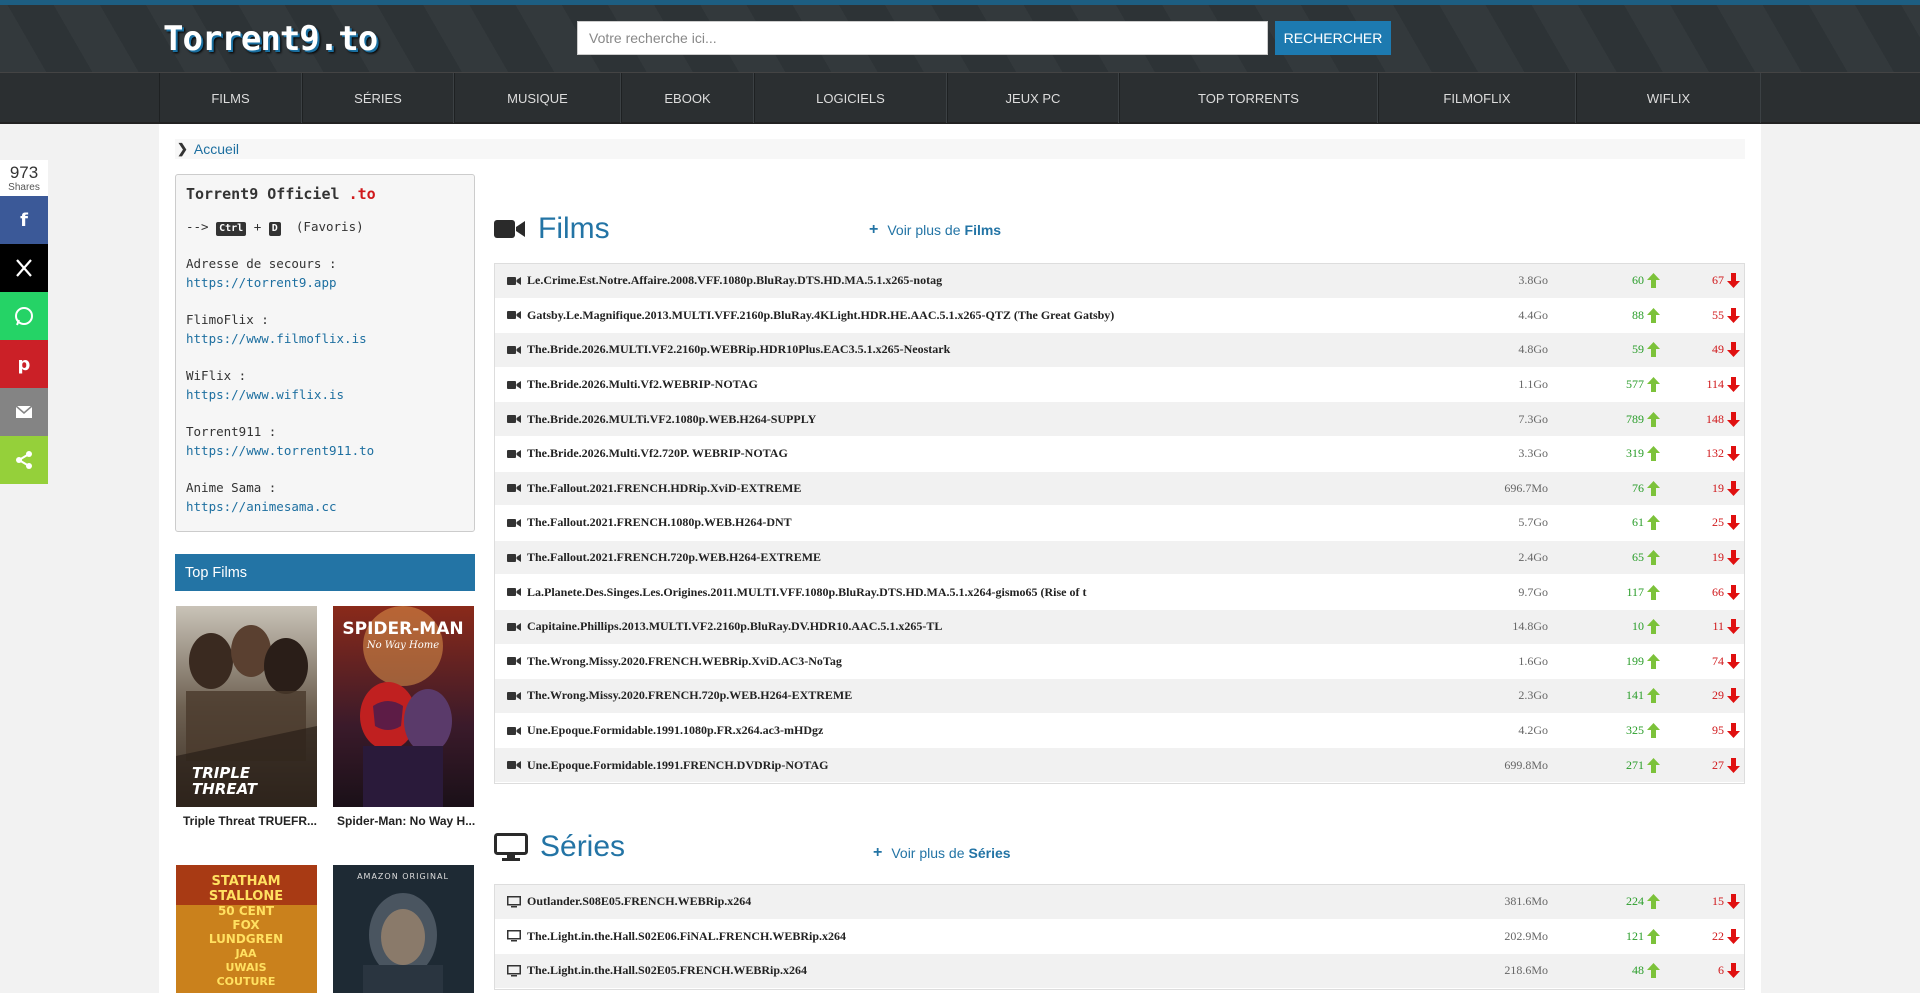 The height and width of the screenshot is (993, 1920). Describe the element at coordinates (24, 316) in the screenshot. I see `whatsapp-share-button` at that location.